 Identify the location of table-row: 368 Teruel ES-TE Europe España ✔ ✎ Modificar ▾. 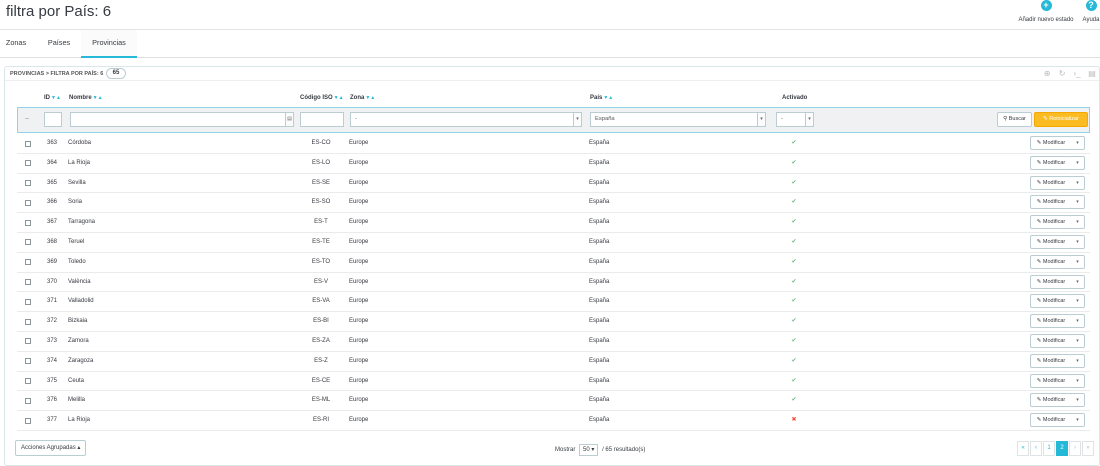
(553, 243).